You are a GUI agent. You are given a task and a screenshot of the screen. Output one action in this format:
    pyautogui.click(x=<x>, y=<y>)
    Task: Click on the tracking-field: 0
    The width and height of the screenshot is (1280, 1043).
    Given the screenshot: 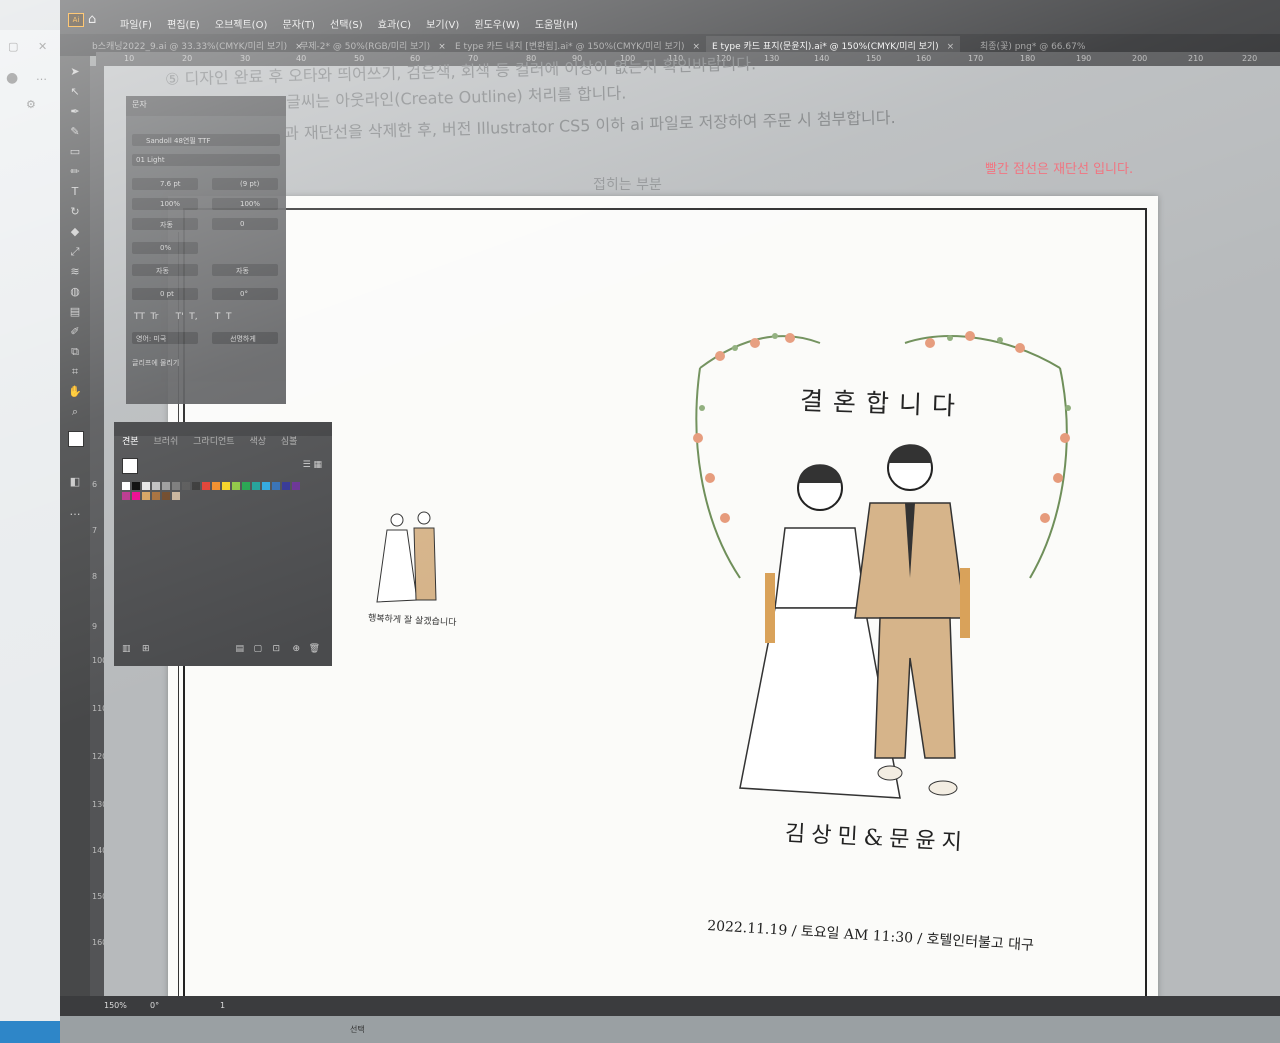 What is the action you would take?
    pyautogui.click(x=245, y=224)
    